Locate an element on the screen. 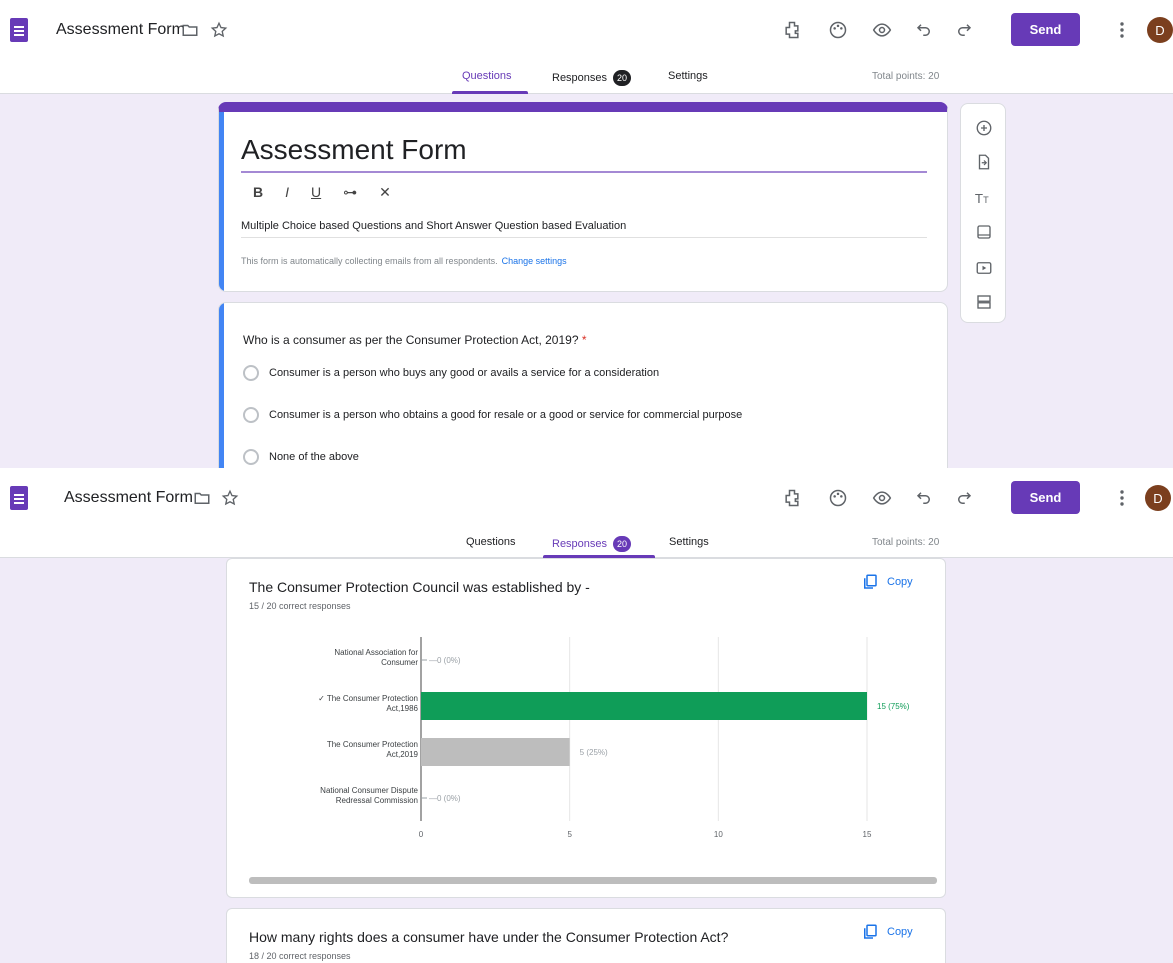  data-label: 15 (75%) is located at coordinates (893, 706).